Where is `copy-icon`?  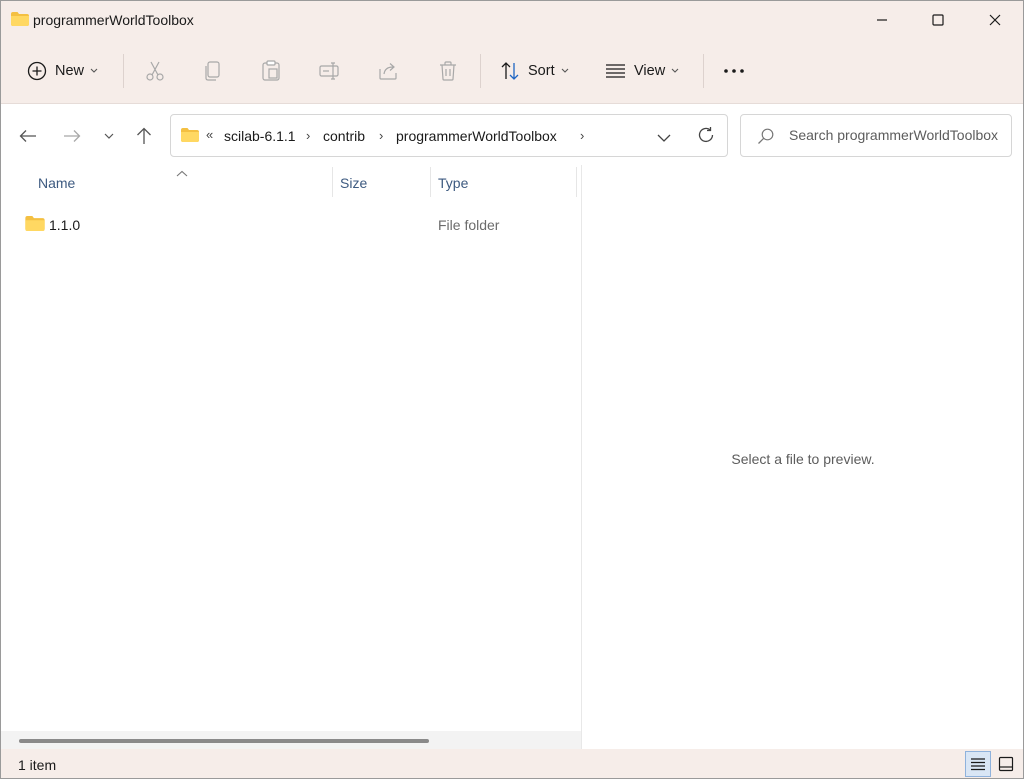 copy-icon is located at coordinates (212, 71).